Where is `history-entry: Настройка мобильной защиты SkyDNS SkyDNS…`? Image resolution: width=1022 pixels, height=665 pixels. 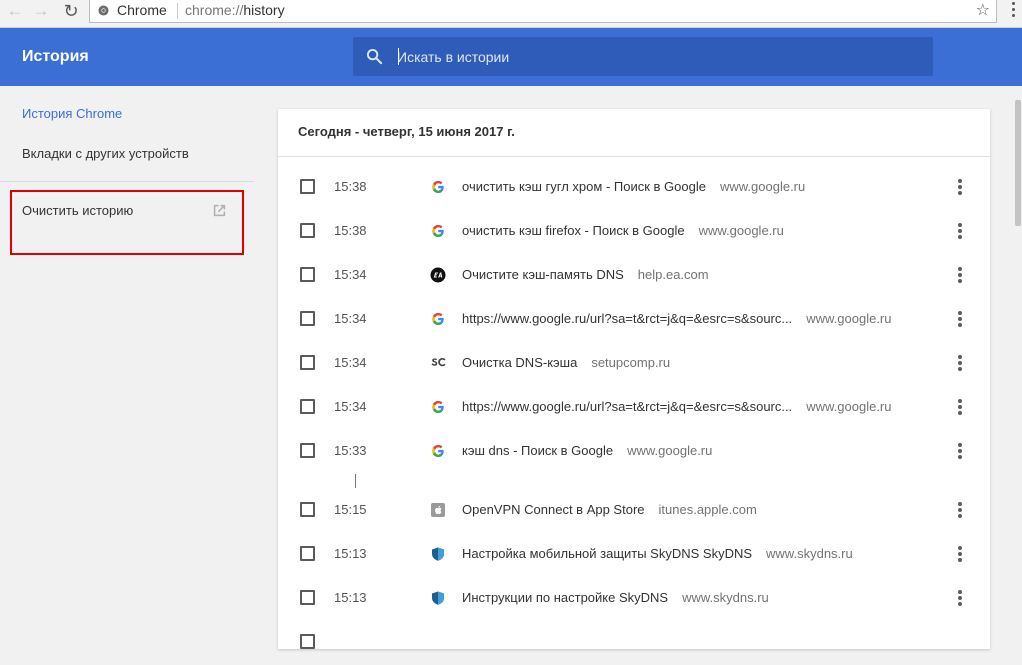 history-entry: Настройка мобильной защиты SkyDNS SkyDNS… is located at coordinates (657, 554).